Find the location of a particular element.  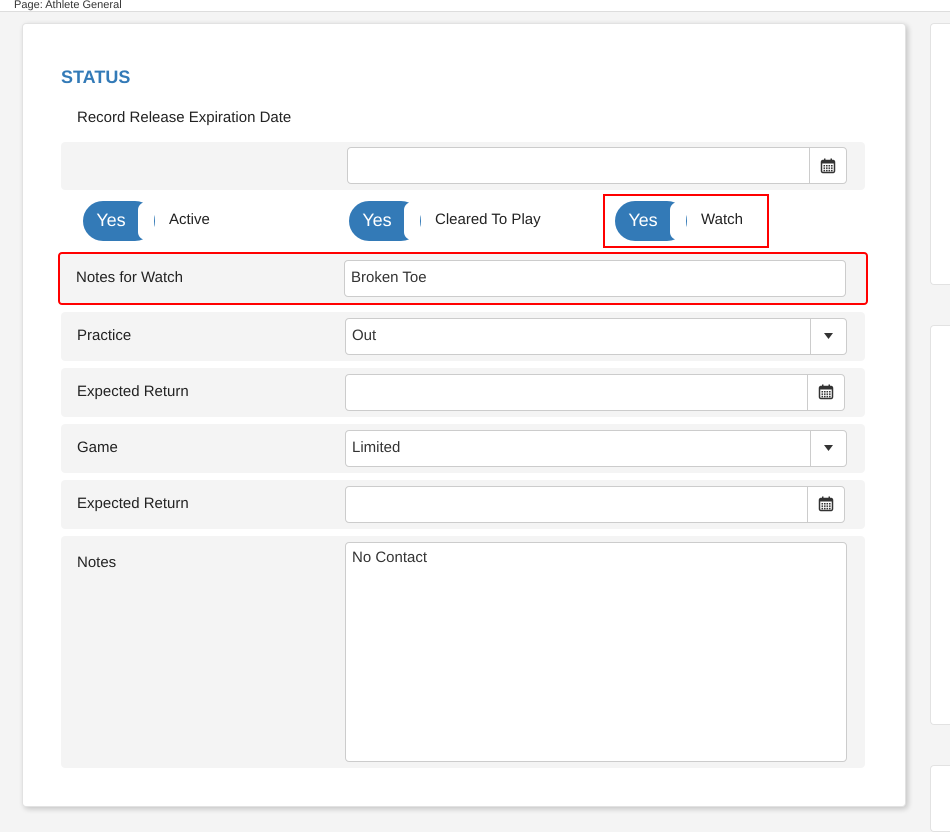

dropdown: Limited is located at coordinates (596, 448).